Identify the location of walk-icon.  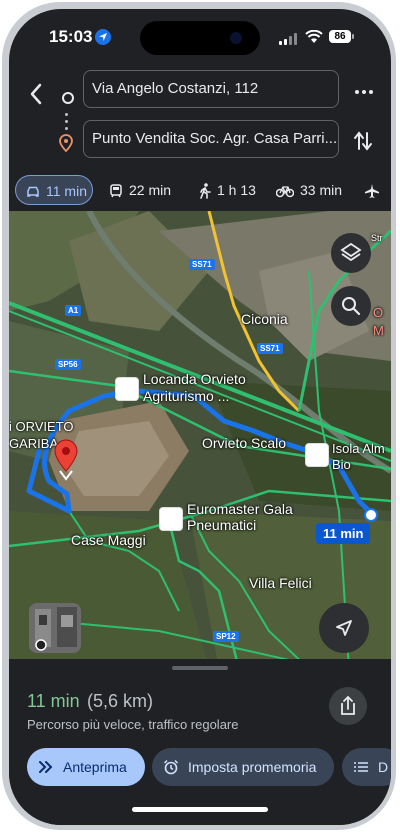
(205, 191).